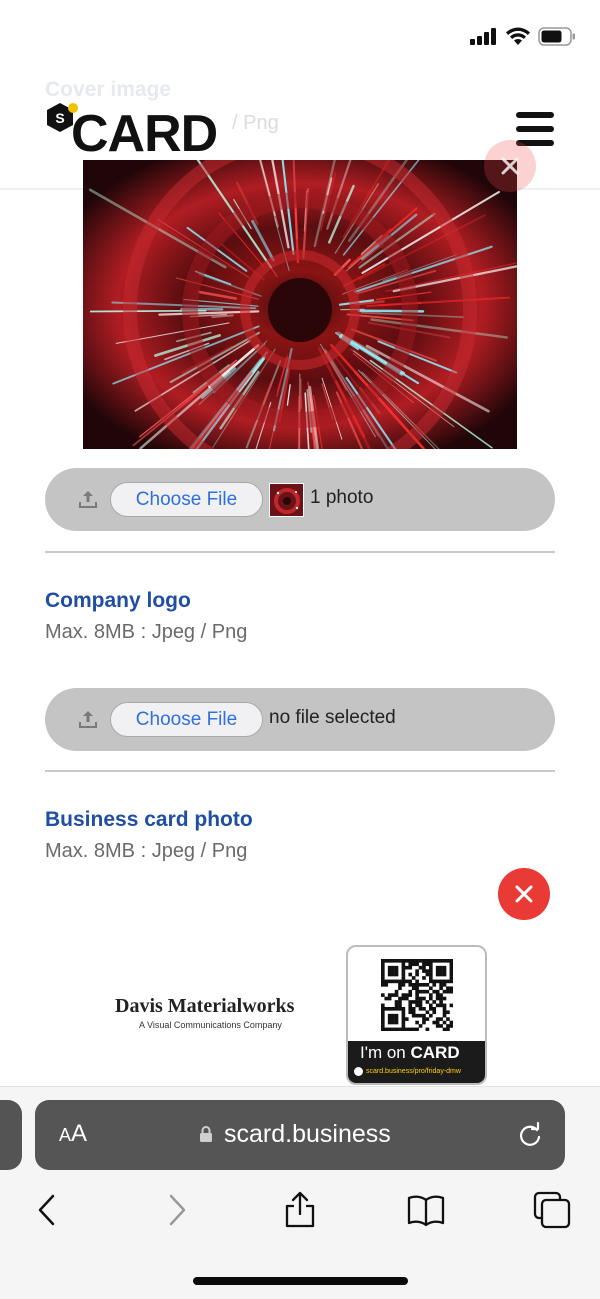 Image resolution: width=600 pixels, height=1299 pixels. Describe the element at coordinates (144, 134) in the screenshot. I see `logo-wordmark: CARD` at that location.